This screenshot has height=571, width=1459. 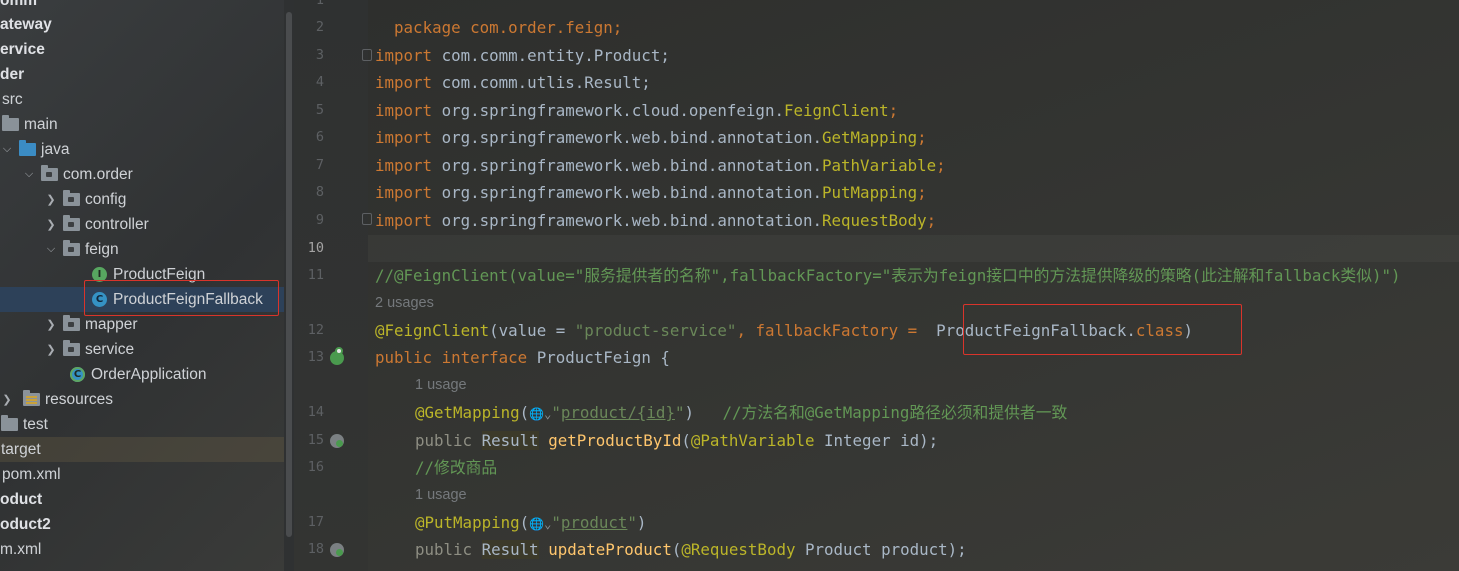 What do you see at coordinates (142, 474) in the screenshot?
I see `tree-item-pom-xml: pom.xml` at bounding box center [142, 474].